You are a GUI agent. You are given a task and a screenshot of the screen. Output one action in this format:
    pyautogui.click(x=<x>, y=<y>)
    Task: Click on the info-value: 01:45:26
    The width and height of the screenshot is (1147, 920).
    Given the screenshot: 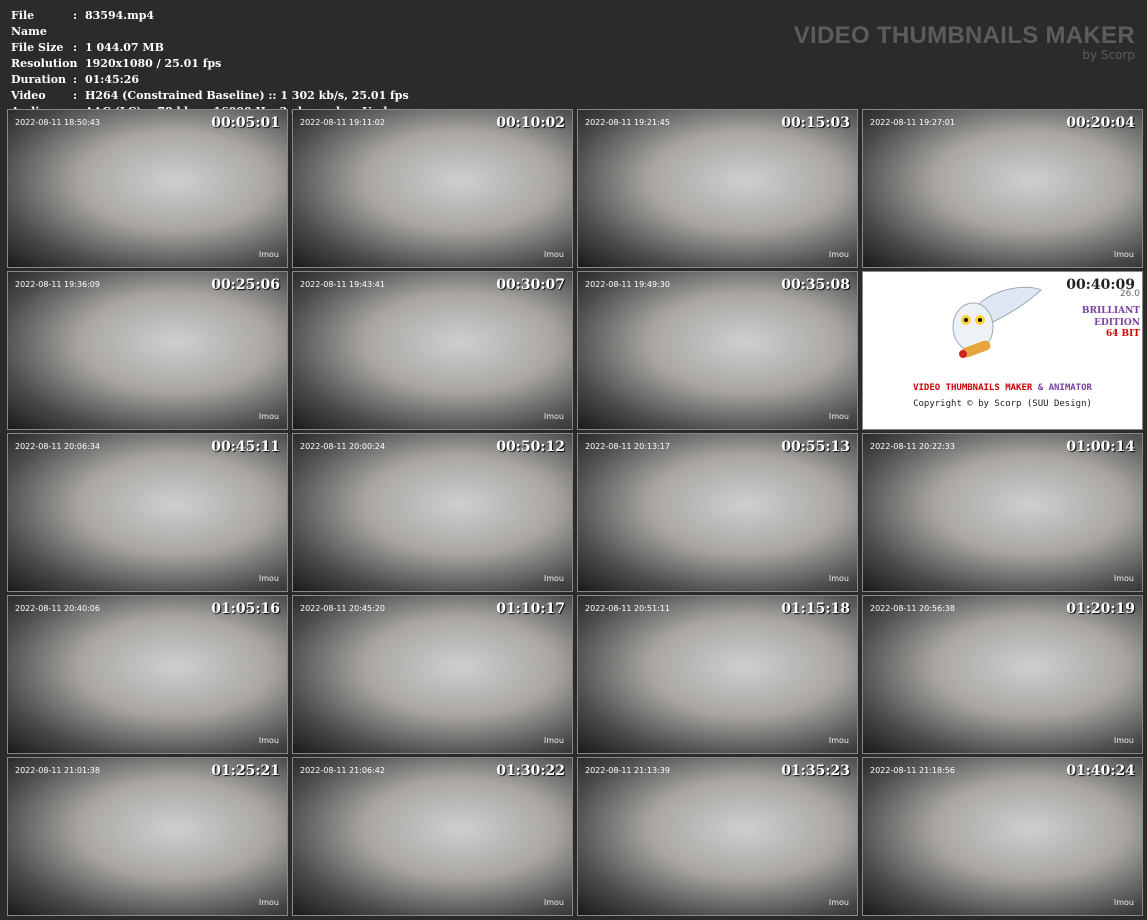 What is the action you would take?
    pyautogui.click(x=112, y=79)
    